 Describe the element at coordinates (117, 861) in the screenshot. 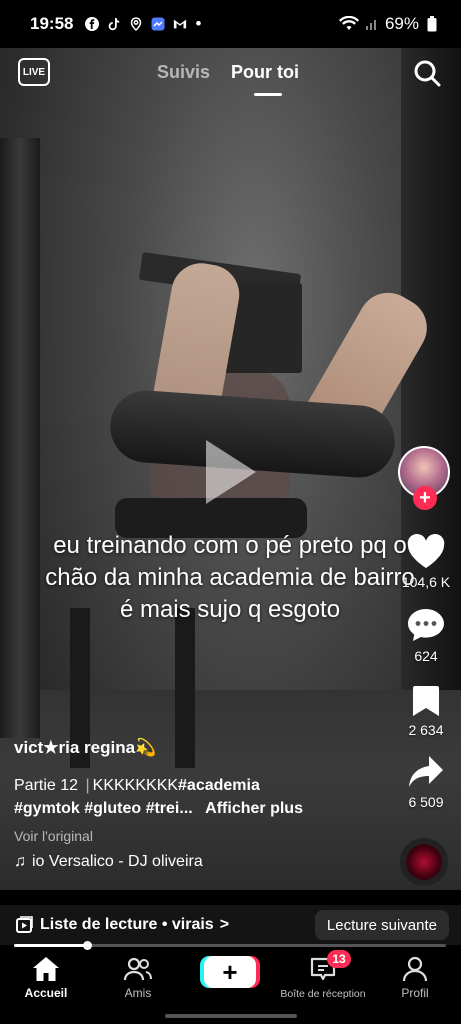

I see `music-title: io Versalico - DJ oliveira` at that location.